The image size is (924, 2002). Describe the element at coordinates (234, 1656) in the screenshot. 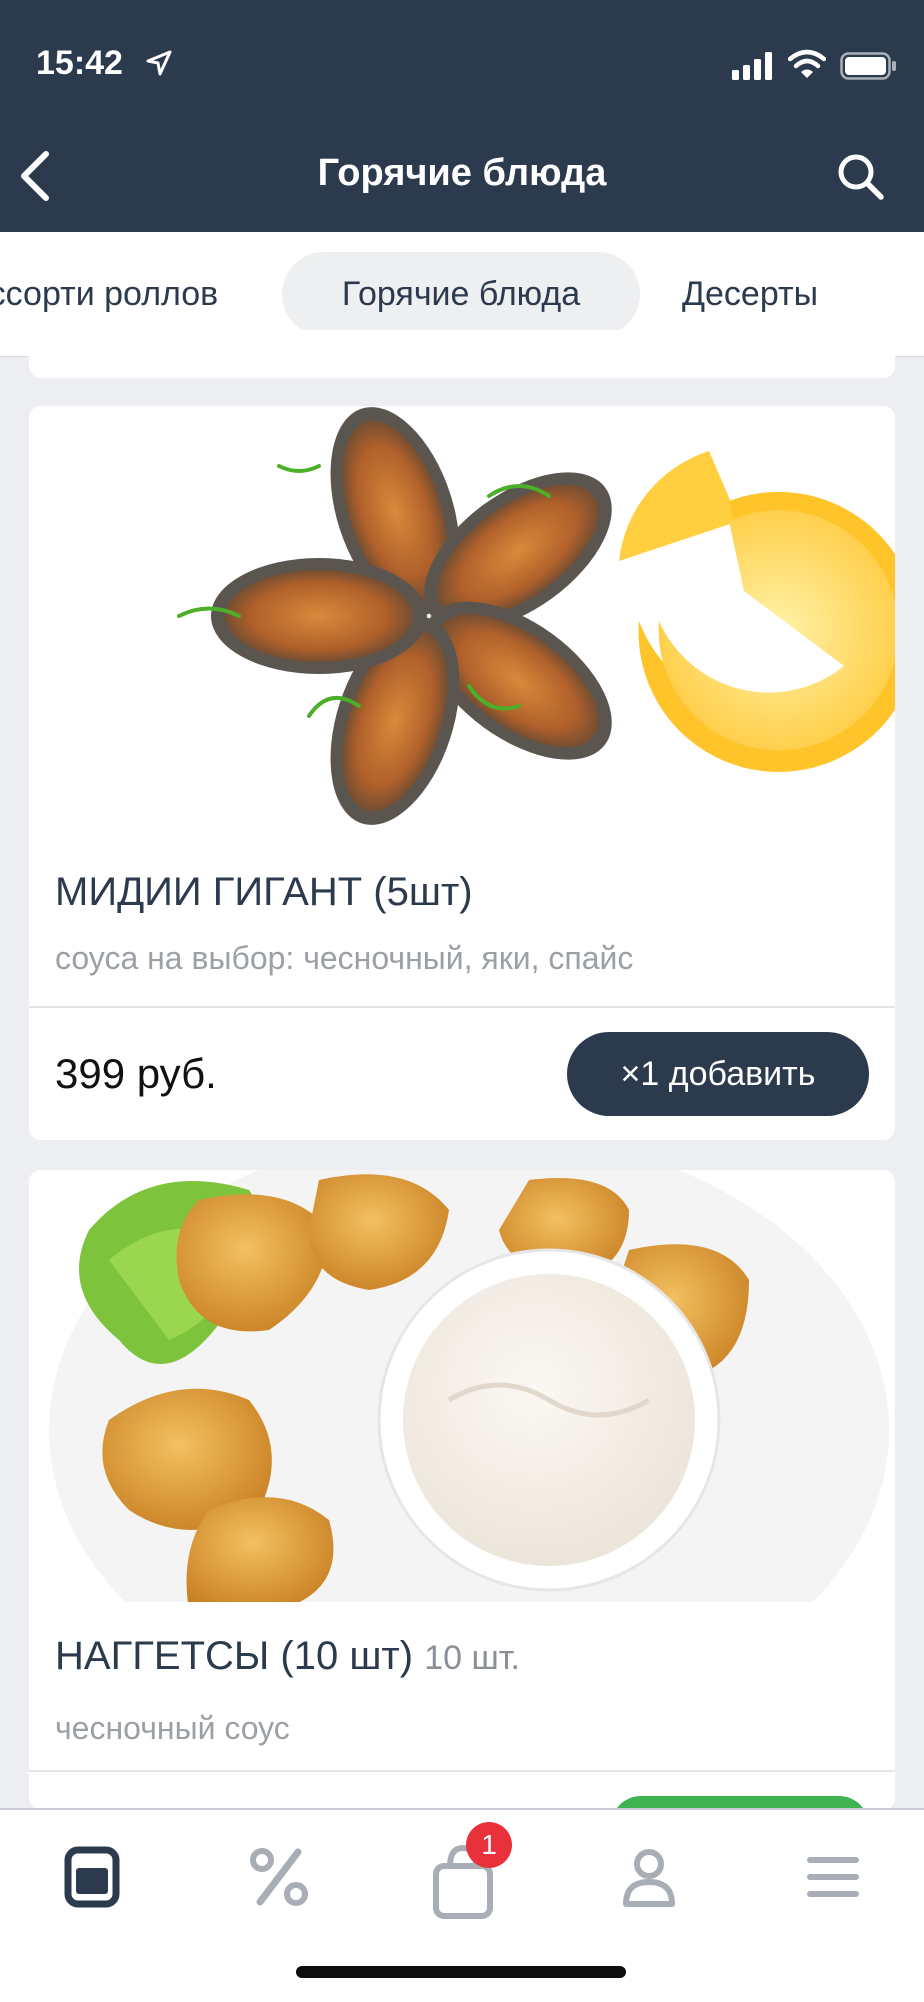

I see `product-name: НАГГЕТСЫ (10 шт)` at that location.